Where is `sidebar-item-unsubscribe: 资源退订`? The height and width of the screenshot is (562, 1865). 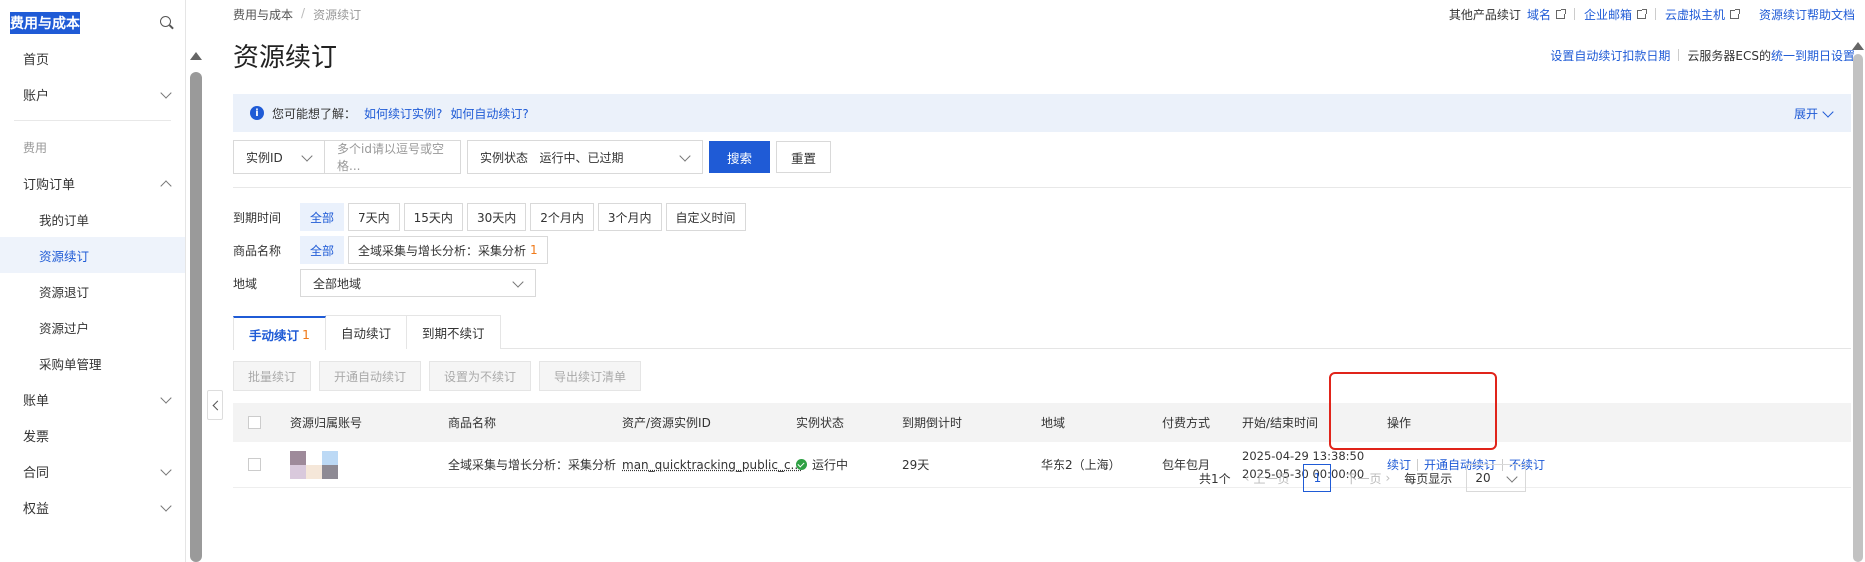 sidebar-item-unsubscribe: 资源退订 is located at coordinates (92, 291).